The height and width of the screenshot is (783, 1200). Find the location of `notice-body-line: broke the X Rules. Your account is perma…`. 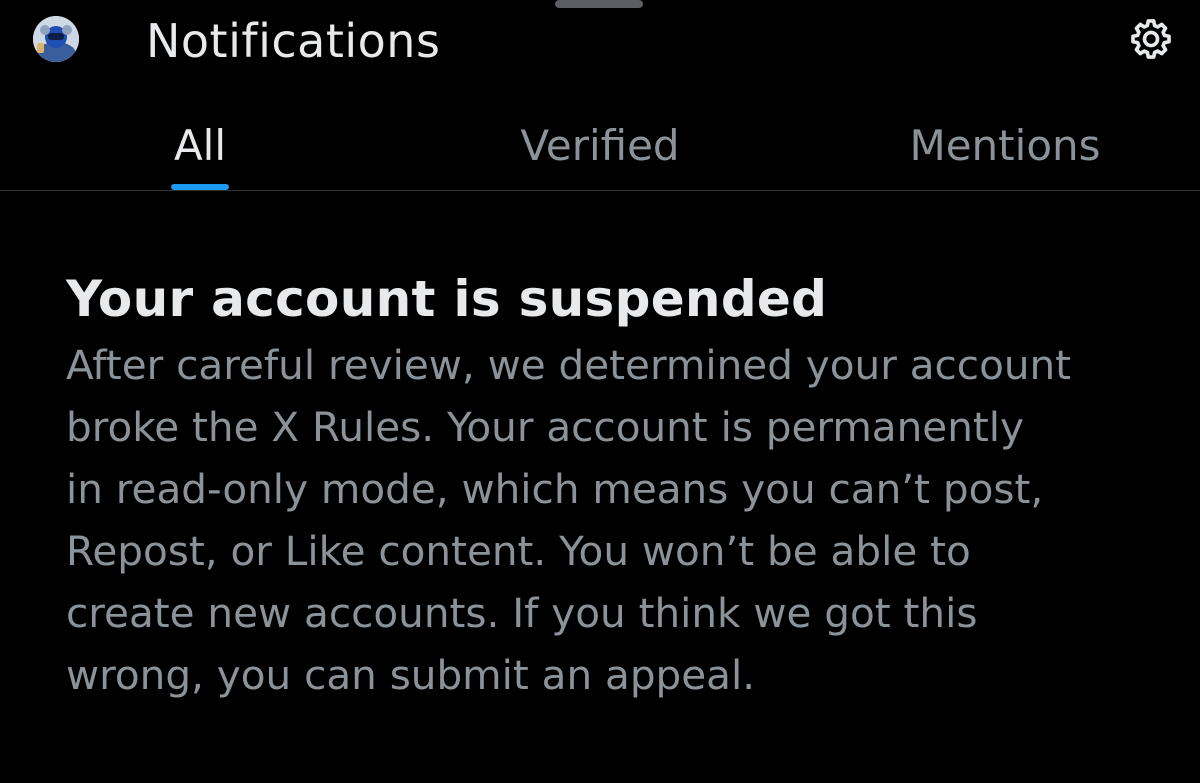

notice-body-line: broke the X Rules. Your account is perma… is located at coordinates (545, 427).